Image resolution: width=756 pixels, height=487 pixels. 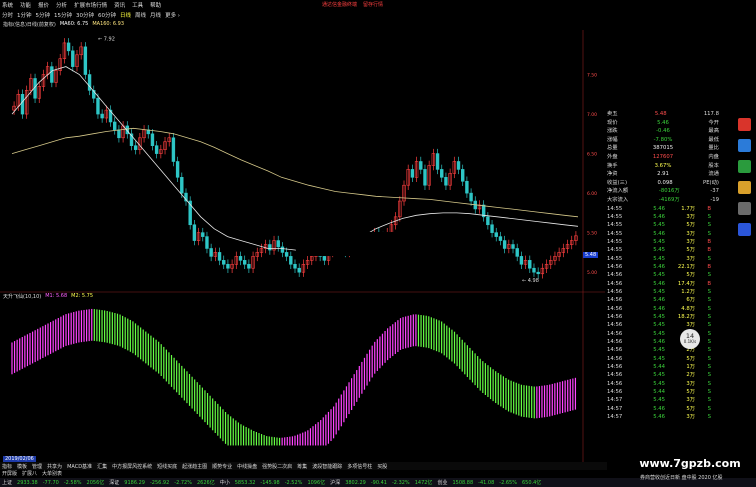 I want to click on indicator-tab: 共享为, so click(x=54, y=466).